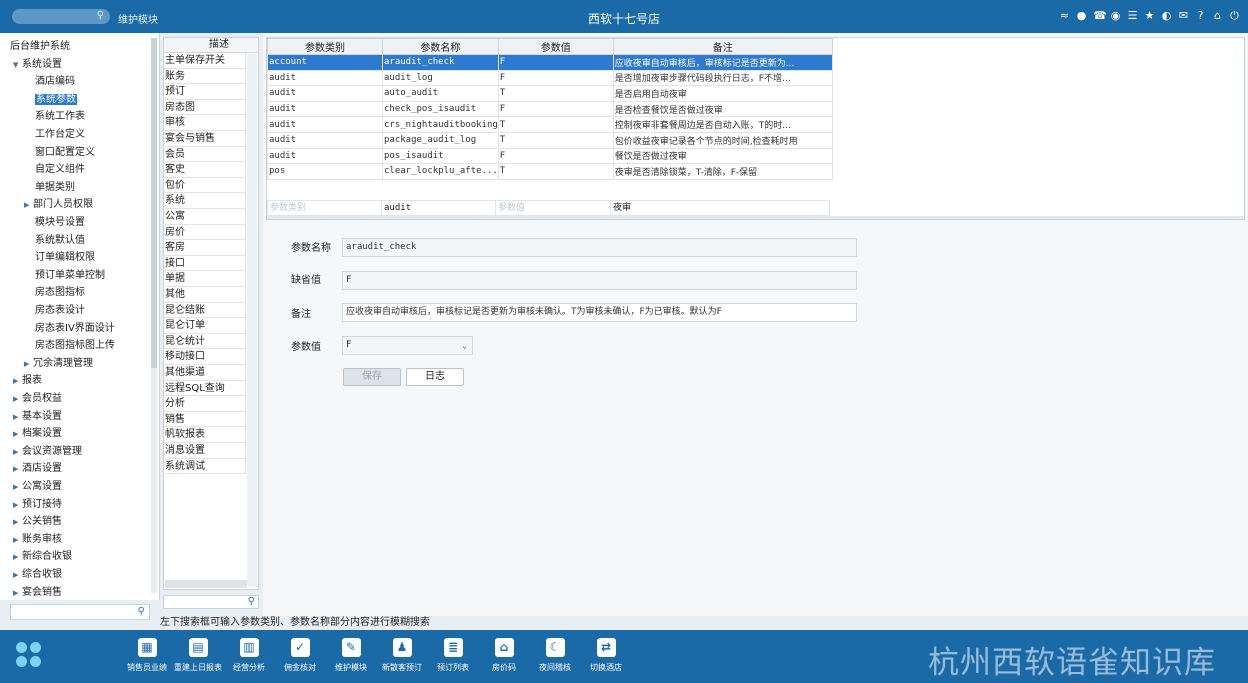  What do you see at coordinates (205, 341) in the screenshot?
I see `category-item: 昆仑统计` at bounding box center [205, 341].